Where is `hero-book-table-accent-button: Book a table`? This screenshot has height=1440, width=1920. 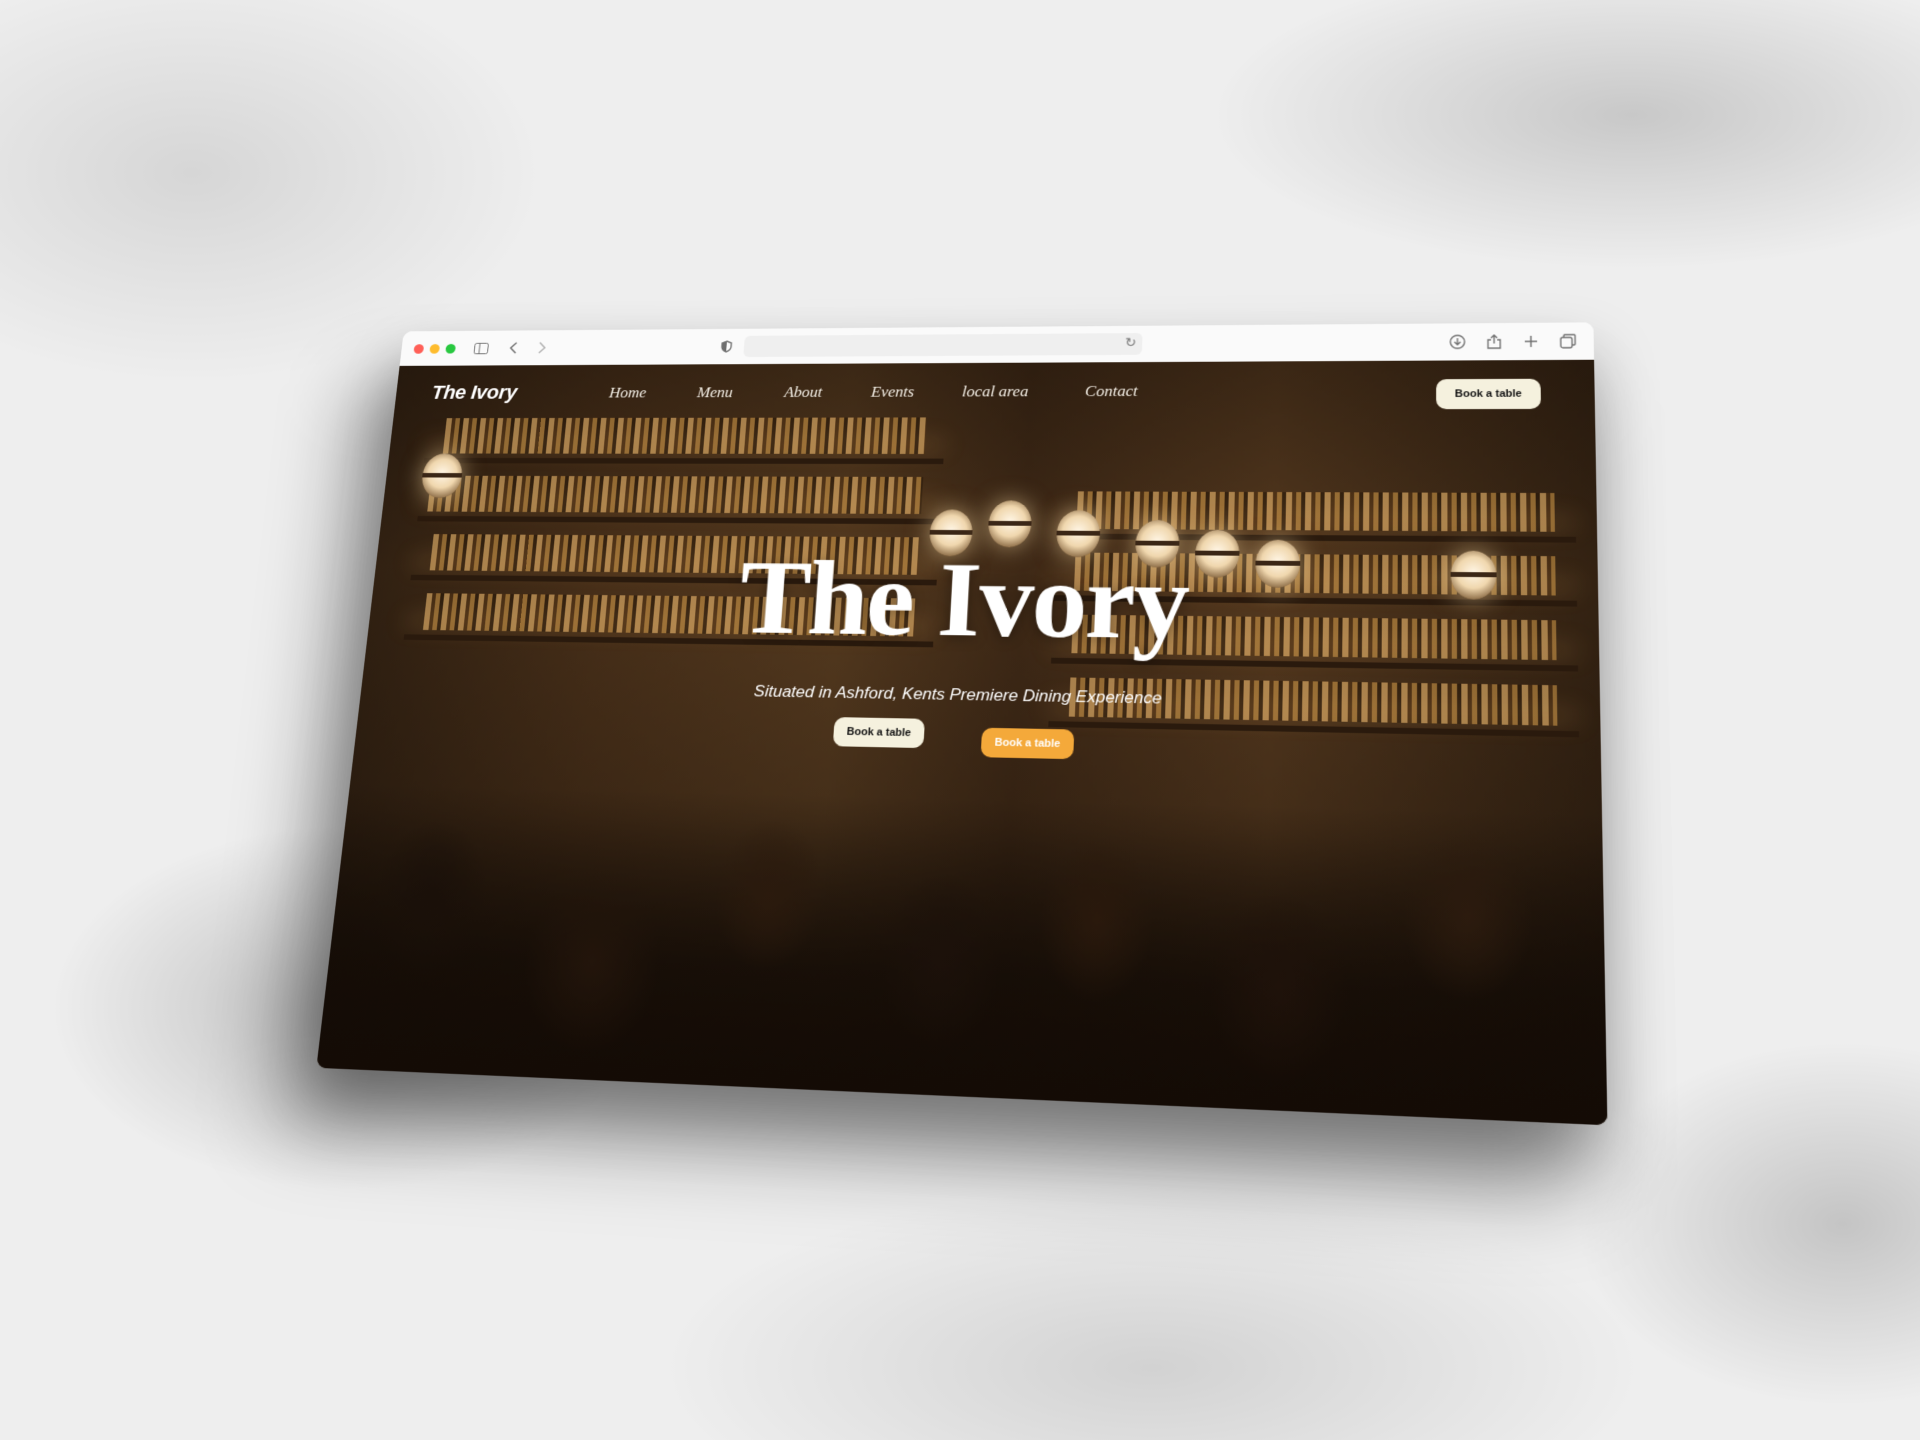 hero-book-table-accent-button: Book a table is located at coordinates (1027, 743).